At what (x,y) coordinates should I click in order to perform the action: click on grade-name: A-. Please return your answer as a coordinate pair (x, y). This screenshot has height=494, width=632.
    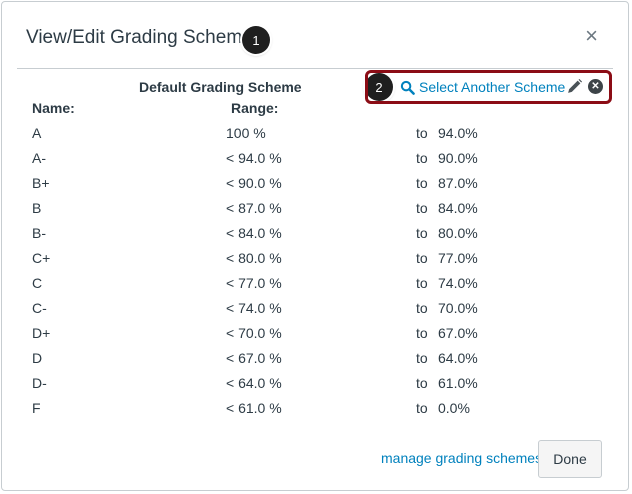
    Looking at the image, I should click on (39, 158).